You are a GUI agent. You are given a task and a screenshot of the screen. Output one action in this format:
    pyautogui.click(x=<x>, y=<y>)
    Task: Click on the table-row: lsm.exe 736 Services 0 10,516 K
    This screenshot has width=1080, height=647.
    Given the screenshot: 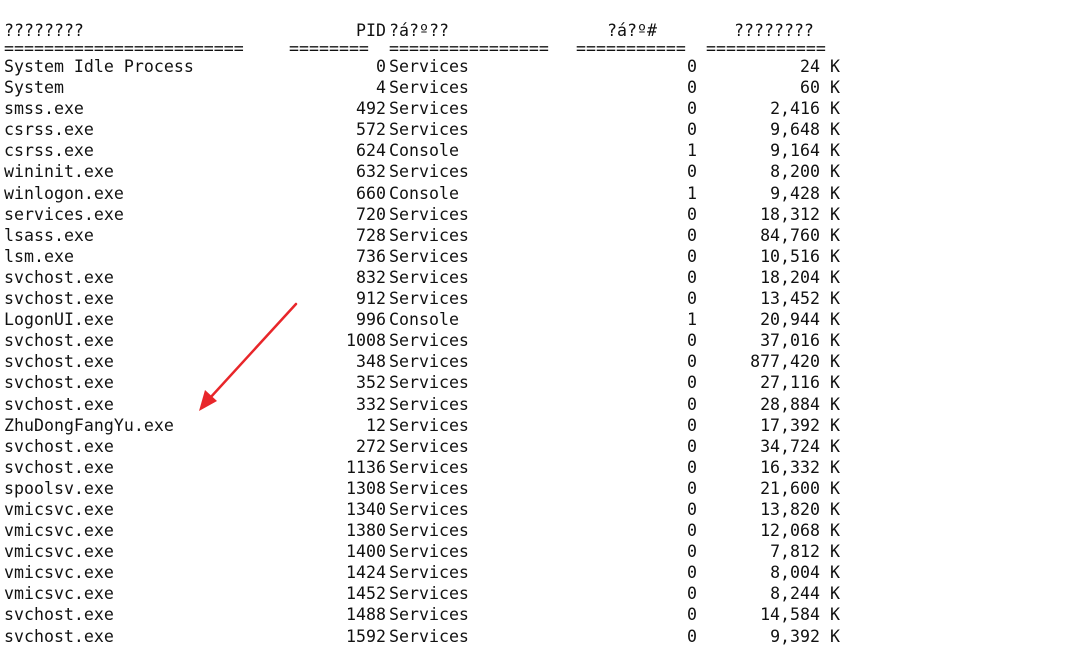 What is the action you would take?
    pyautogui.click(x=540, y=256)
    